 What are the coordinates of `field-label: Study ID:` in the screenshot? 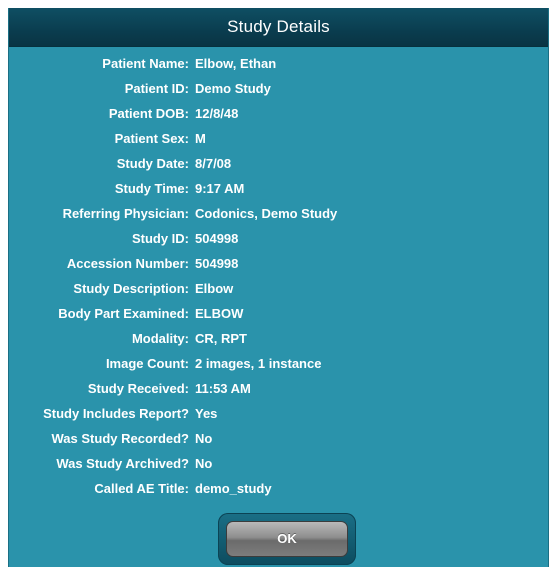 It's located at (160, 238).